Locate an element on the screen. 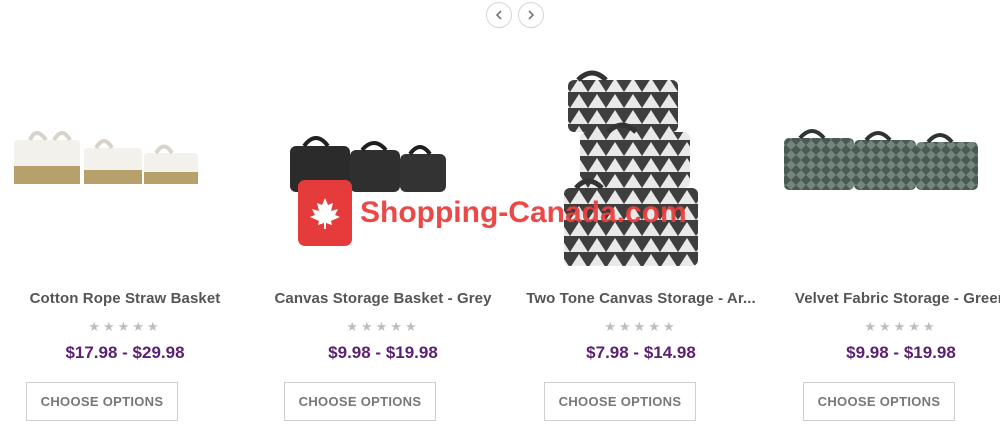  product-price: $7.98 - $14.98 is located at coordinates (641, 352).